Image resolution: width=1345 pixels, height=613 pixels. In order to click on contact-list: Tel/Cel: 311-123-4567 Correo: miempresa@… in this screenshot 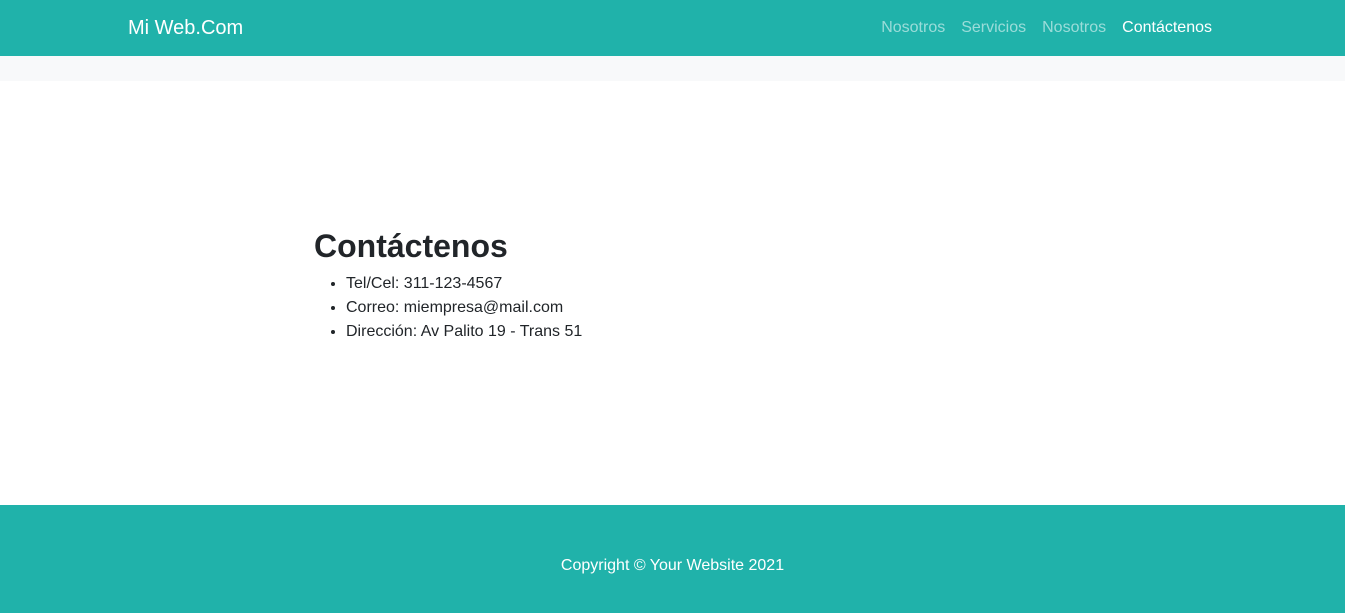, I will do `click(448, 308)`.